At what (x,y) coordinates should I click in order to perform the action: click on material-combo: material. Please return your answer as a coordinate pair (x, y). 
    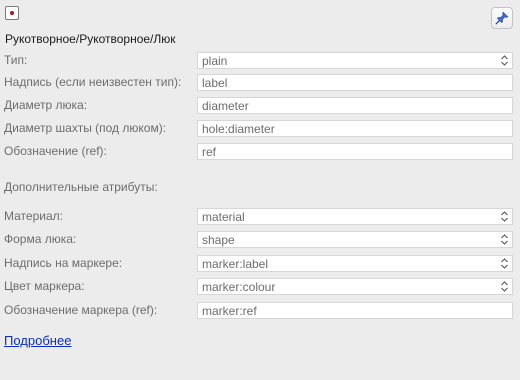
    Looking at the image, I should click on (355, 216).